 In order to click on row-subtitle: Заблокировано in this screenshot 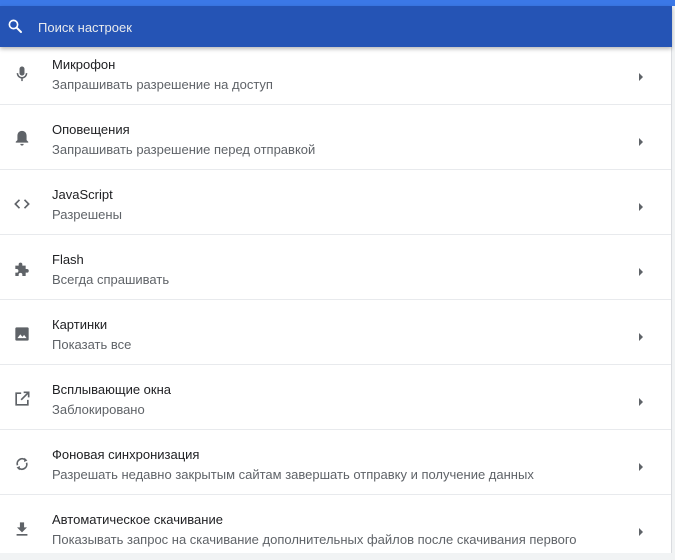, I will do `click(98, 409)`.